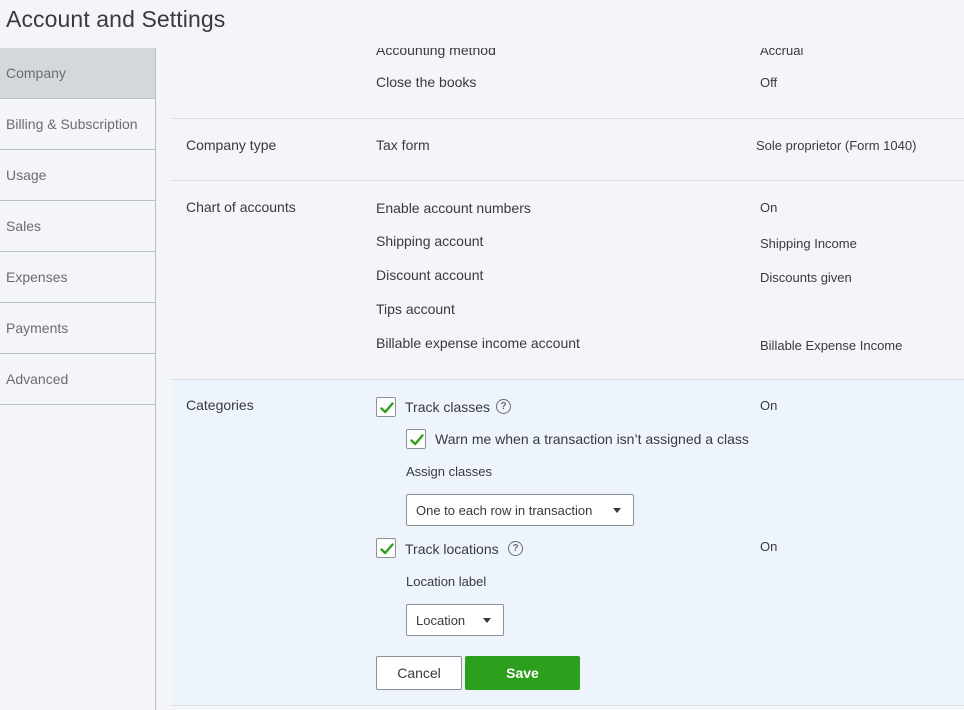 The image size is (964, 710). I want to click on cancel-button: Cancel, so click(419, 673).